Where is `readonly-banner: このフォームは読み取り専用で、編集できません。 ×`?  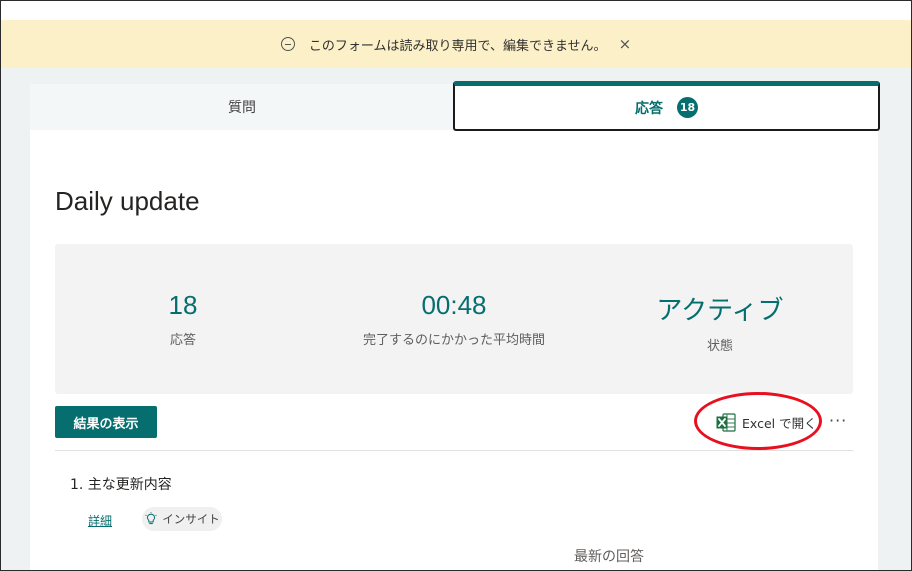
readonly-banner: このフォームは読み取り専用で、編集できません。 × is located at coordinates (456, 44).